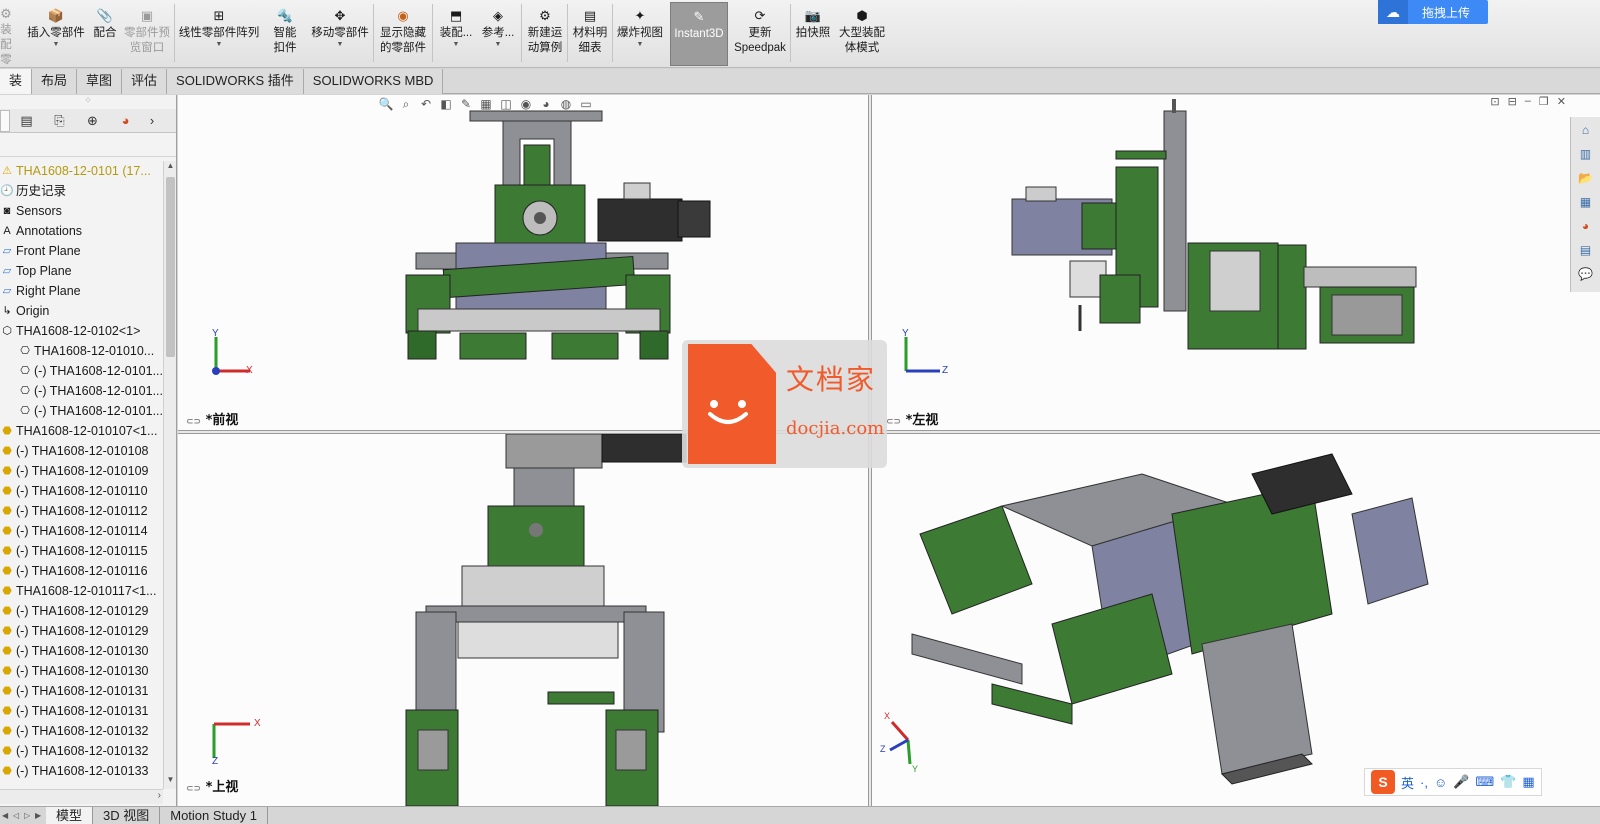  What do you see at coordinates (18, 815) in the screenshot?
I see `prev-tab-icon: ◁` at bounding box center [18, 815].